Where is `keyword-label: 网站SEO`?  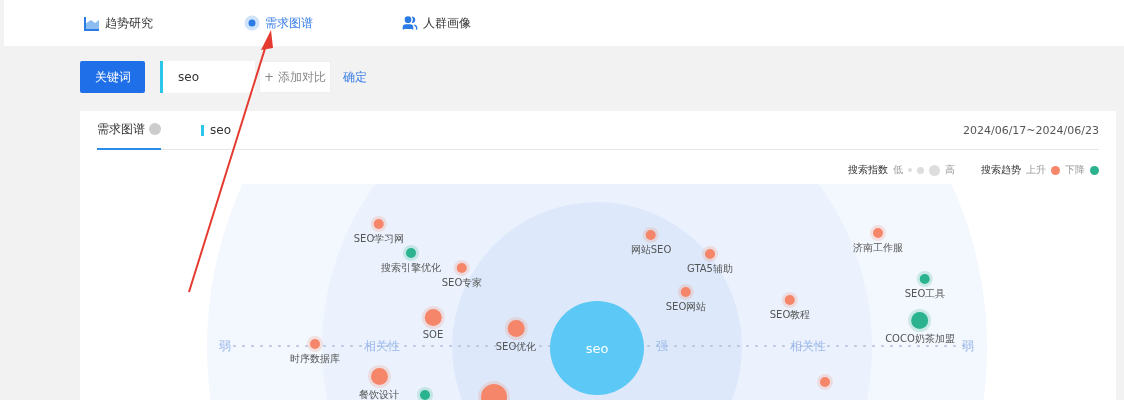 keyword-label: 网站SEO is located at coordinates (651, 250).